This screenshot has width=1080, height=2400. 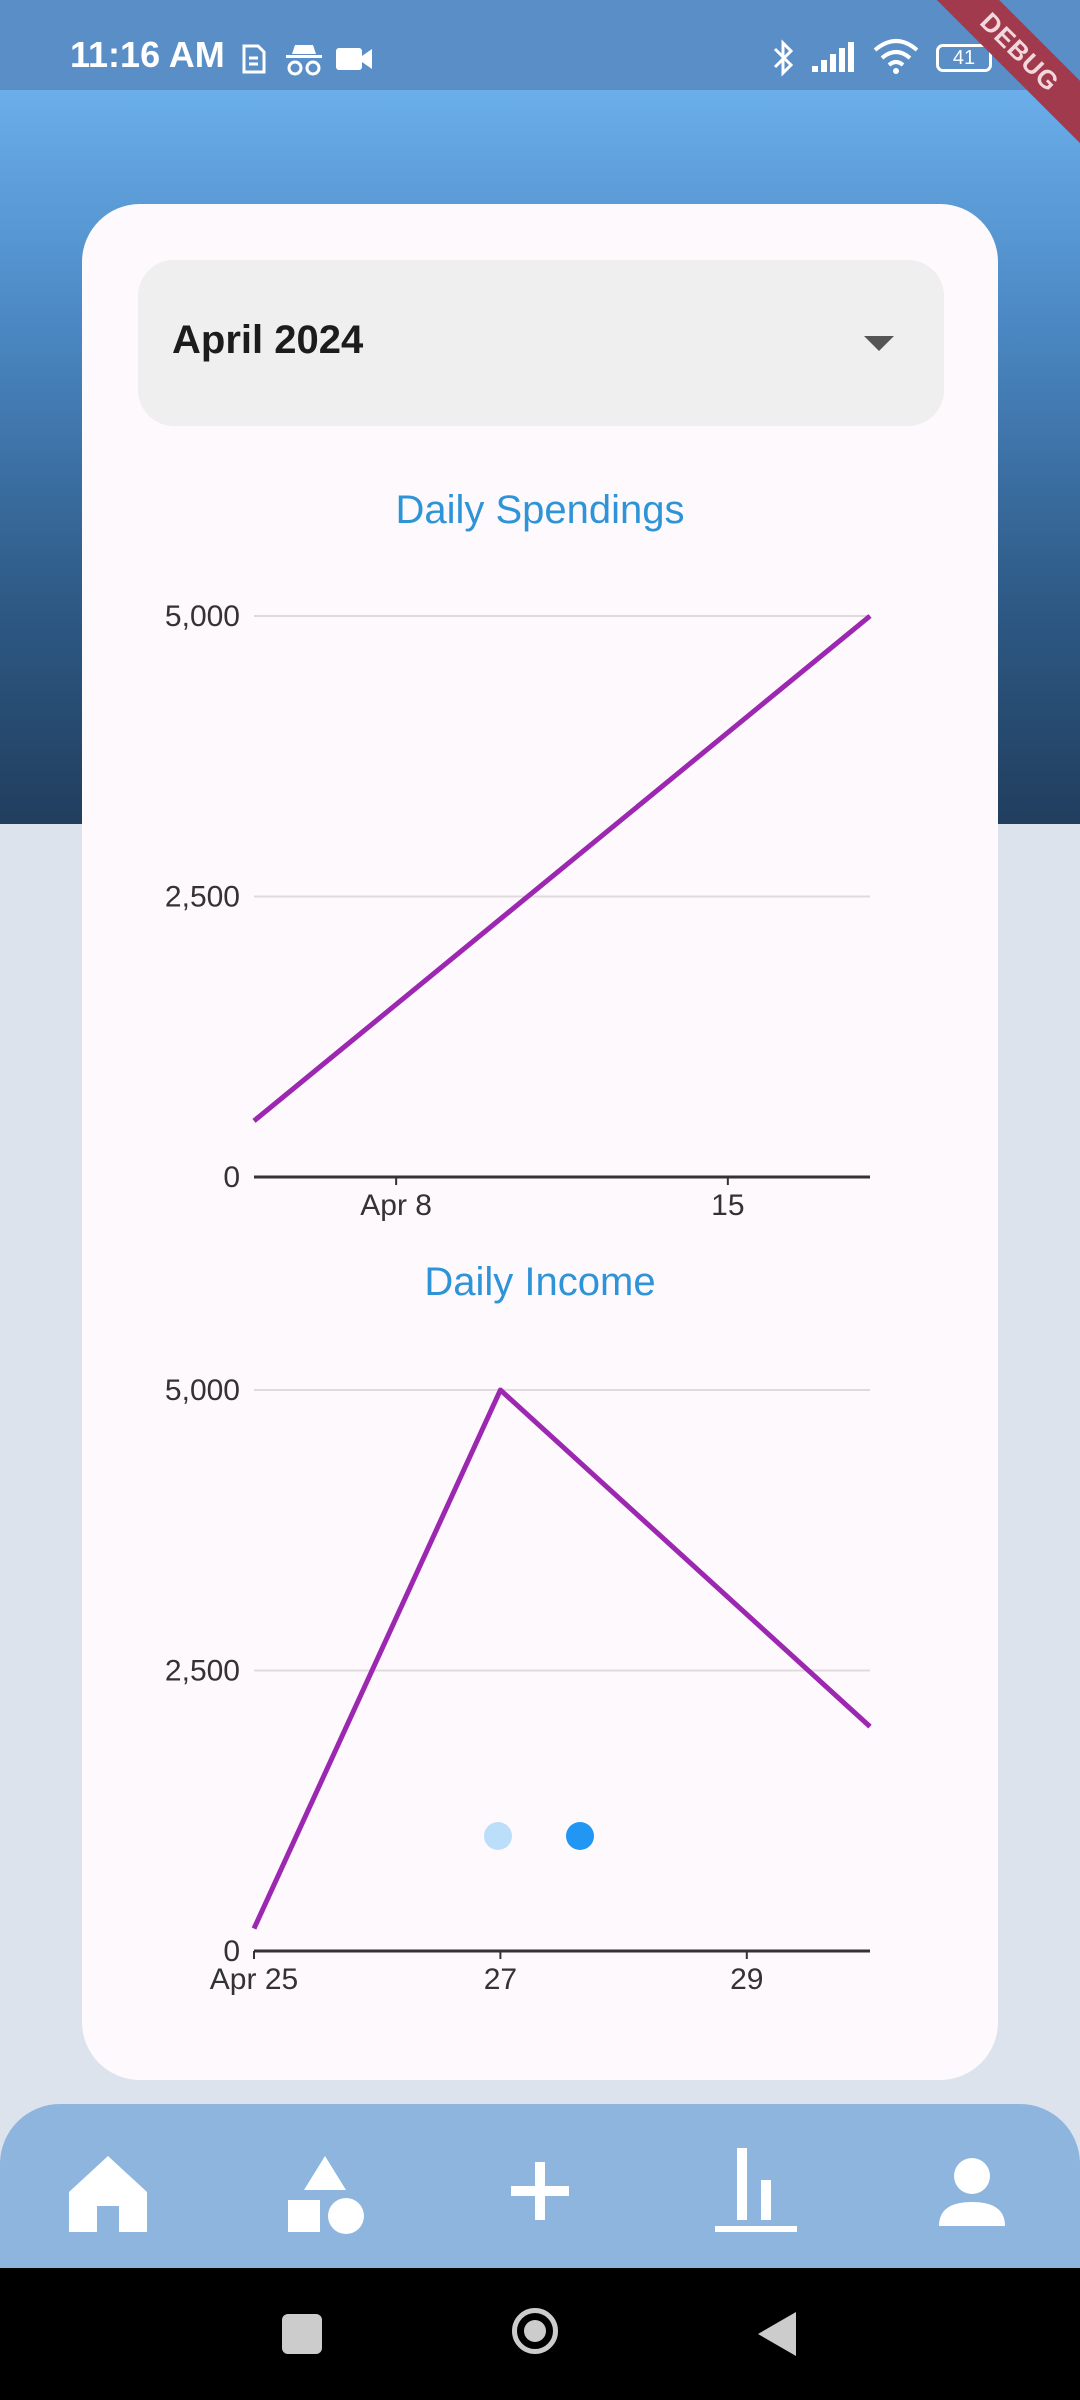 What do you see at coordinates (202, 1390) in the screenshot?
I see `y-tick-label: 5,000` at bounding box center [202, 1390].